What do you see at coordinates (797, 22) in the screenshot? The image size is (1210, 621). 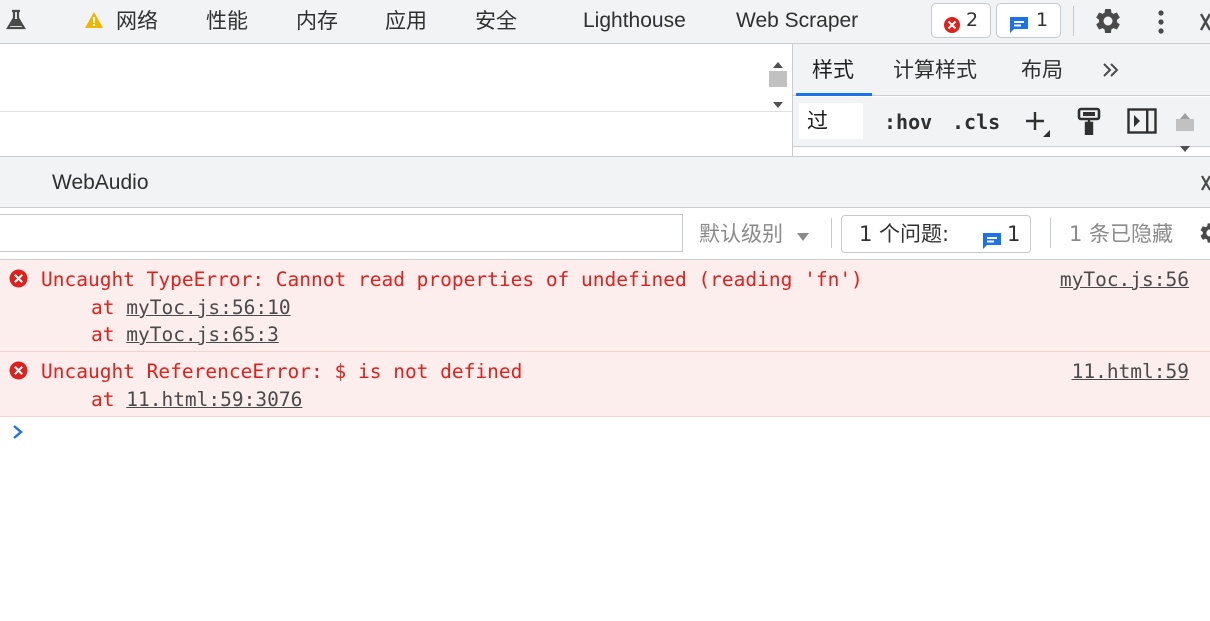 I see `tab-web-scraper: Web Scraper` at bounding box center [797, 22].